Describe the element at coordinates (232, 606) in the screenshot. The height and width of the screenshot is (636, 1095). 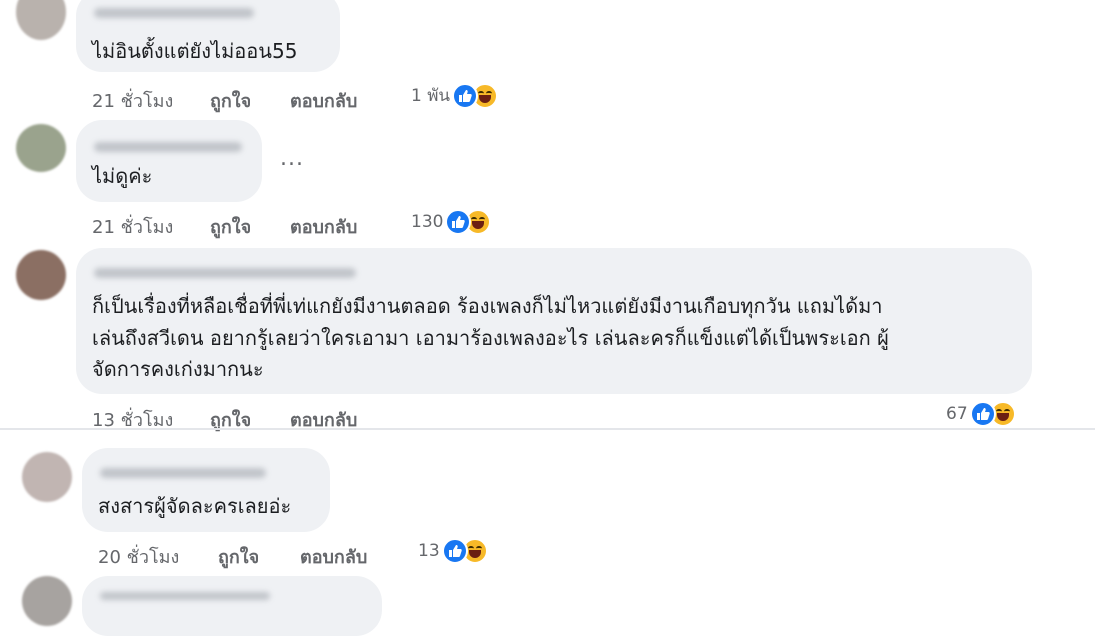
I see `comment-bubble` at that location.